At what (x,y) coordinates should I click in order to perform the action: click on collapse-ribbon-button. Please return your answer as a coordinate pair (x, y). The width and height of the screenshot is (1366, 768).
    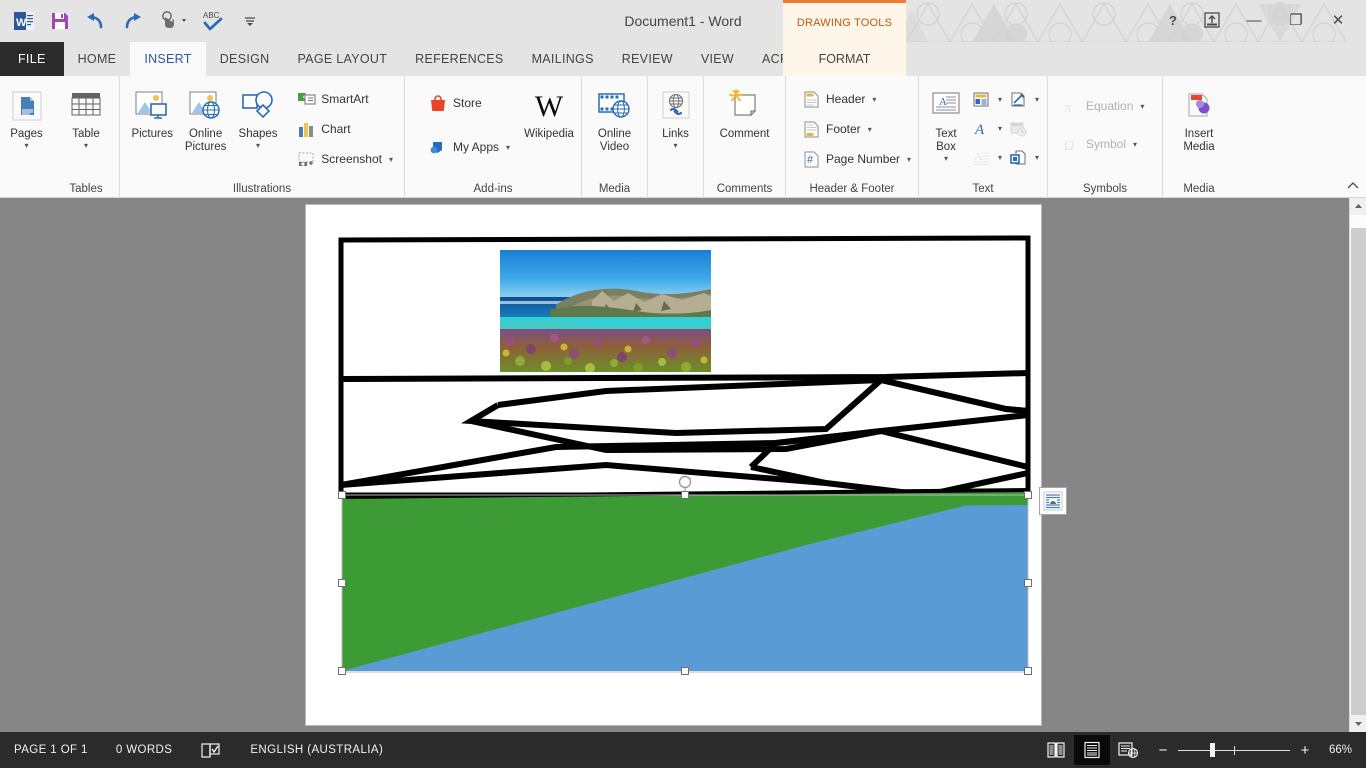
    Looking at the image, I should click on (1353, 187).